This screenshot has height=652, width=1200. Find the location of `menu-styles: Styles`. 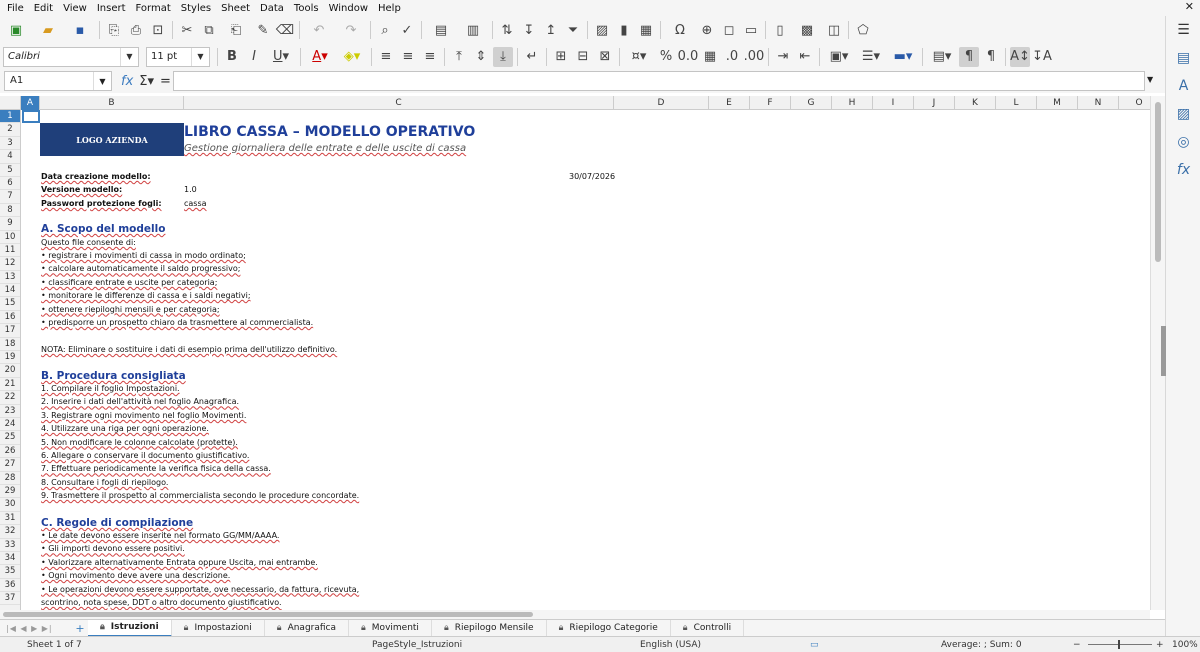

menu-styles: Styles is located at coordinates (196, 8).